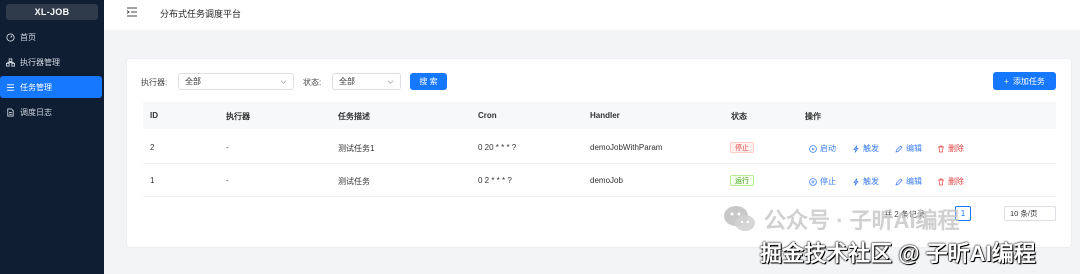 The height and width of the screenshot is (274, 1080). What do you see at coordinates (354, 116) in the screenshot?
I see `column-header-desc: 任务描述` at bounding box center [354, 116].